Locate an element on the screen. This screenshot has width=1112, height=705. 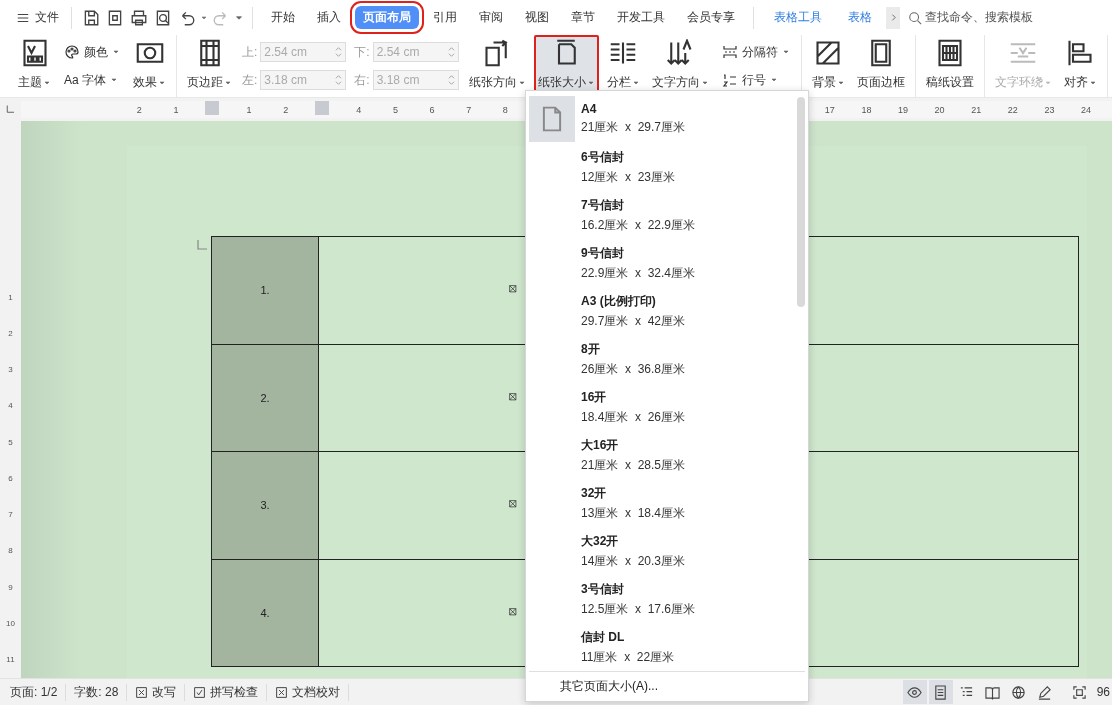
status-toggle: 改写 is located at coordinates (156, 692).